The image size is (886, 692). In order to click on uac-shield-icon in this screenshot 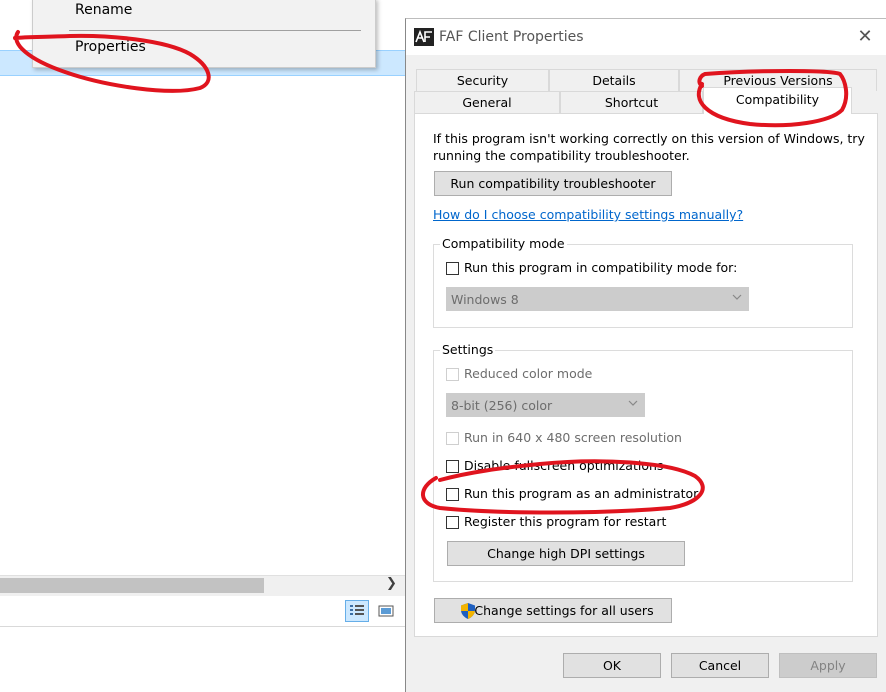, I will do `click(468, 611)`.